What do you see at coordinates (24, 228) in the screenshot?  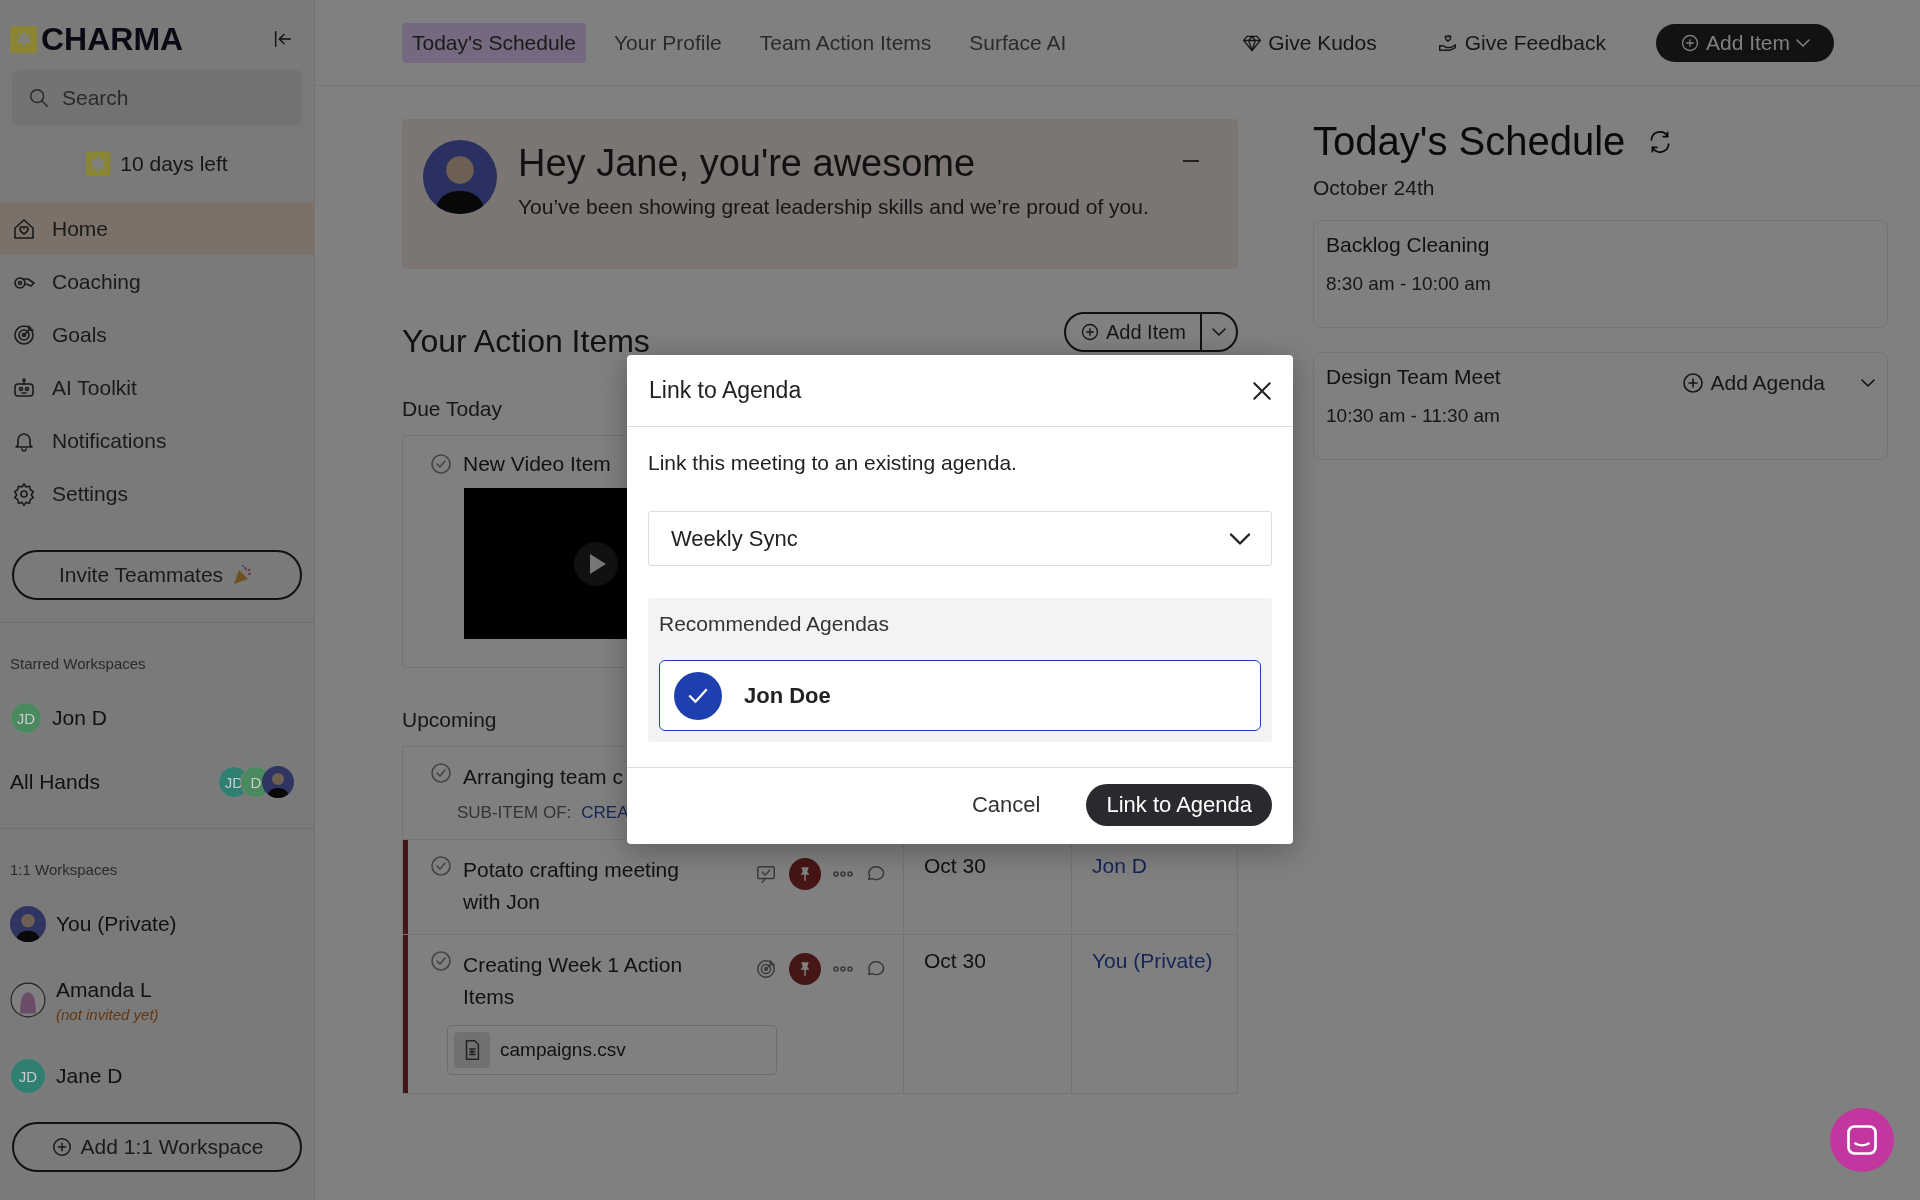 I see `house-icon` at bounding box center [24, 228].